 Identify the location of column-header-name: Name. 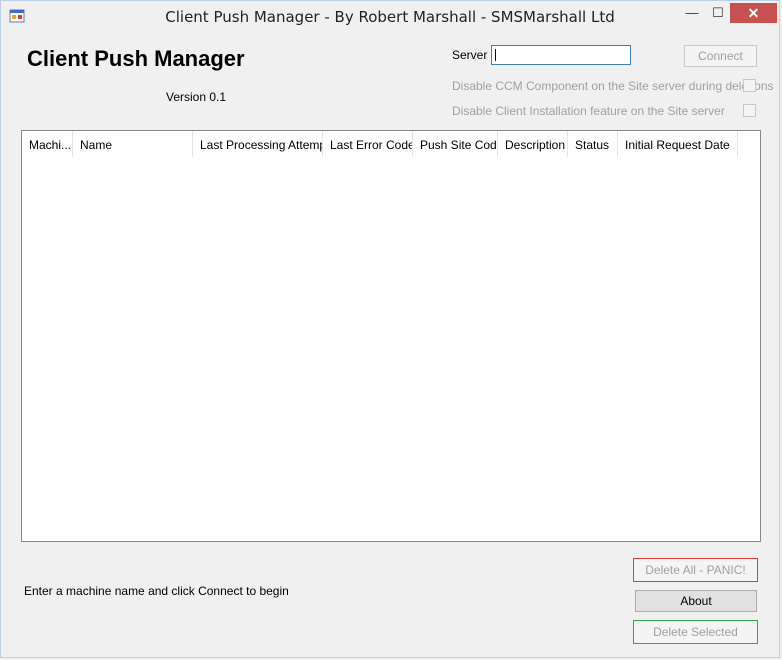
(133, 144).